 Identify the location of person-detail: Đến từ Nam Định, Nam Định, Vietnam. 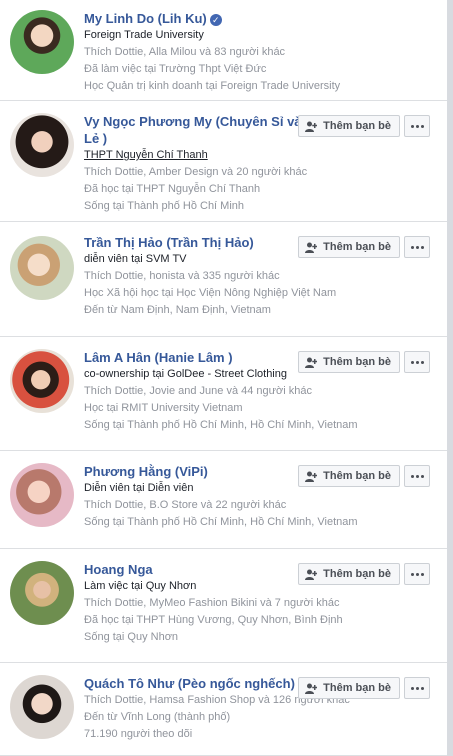
(177, 310).